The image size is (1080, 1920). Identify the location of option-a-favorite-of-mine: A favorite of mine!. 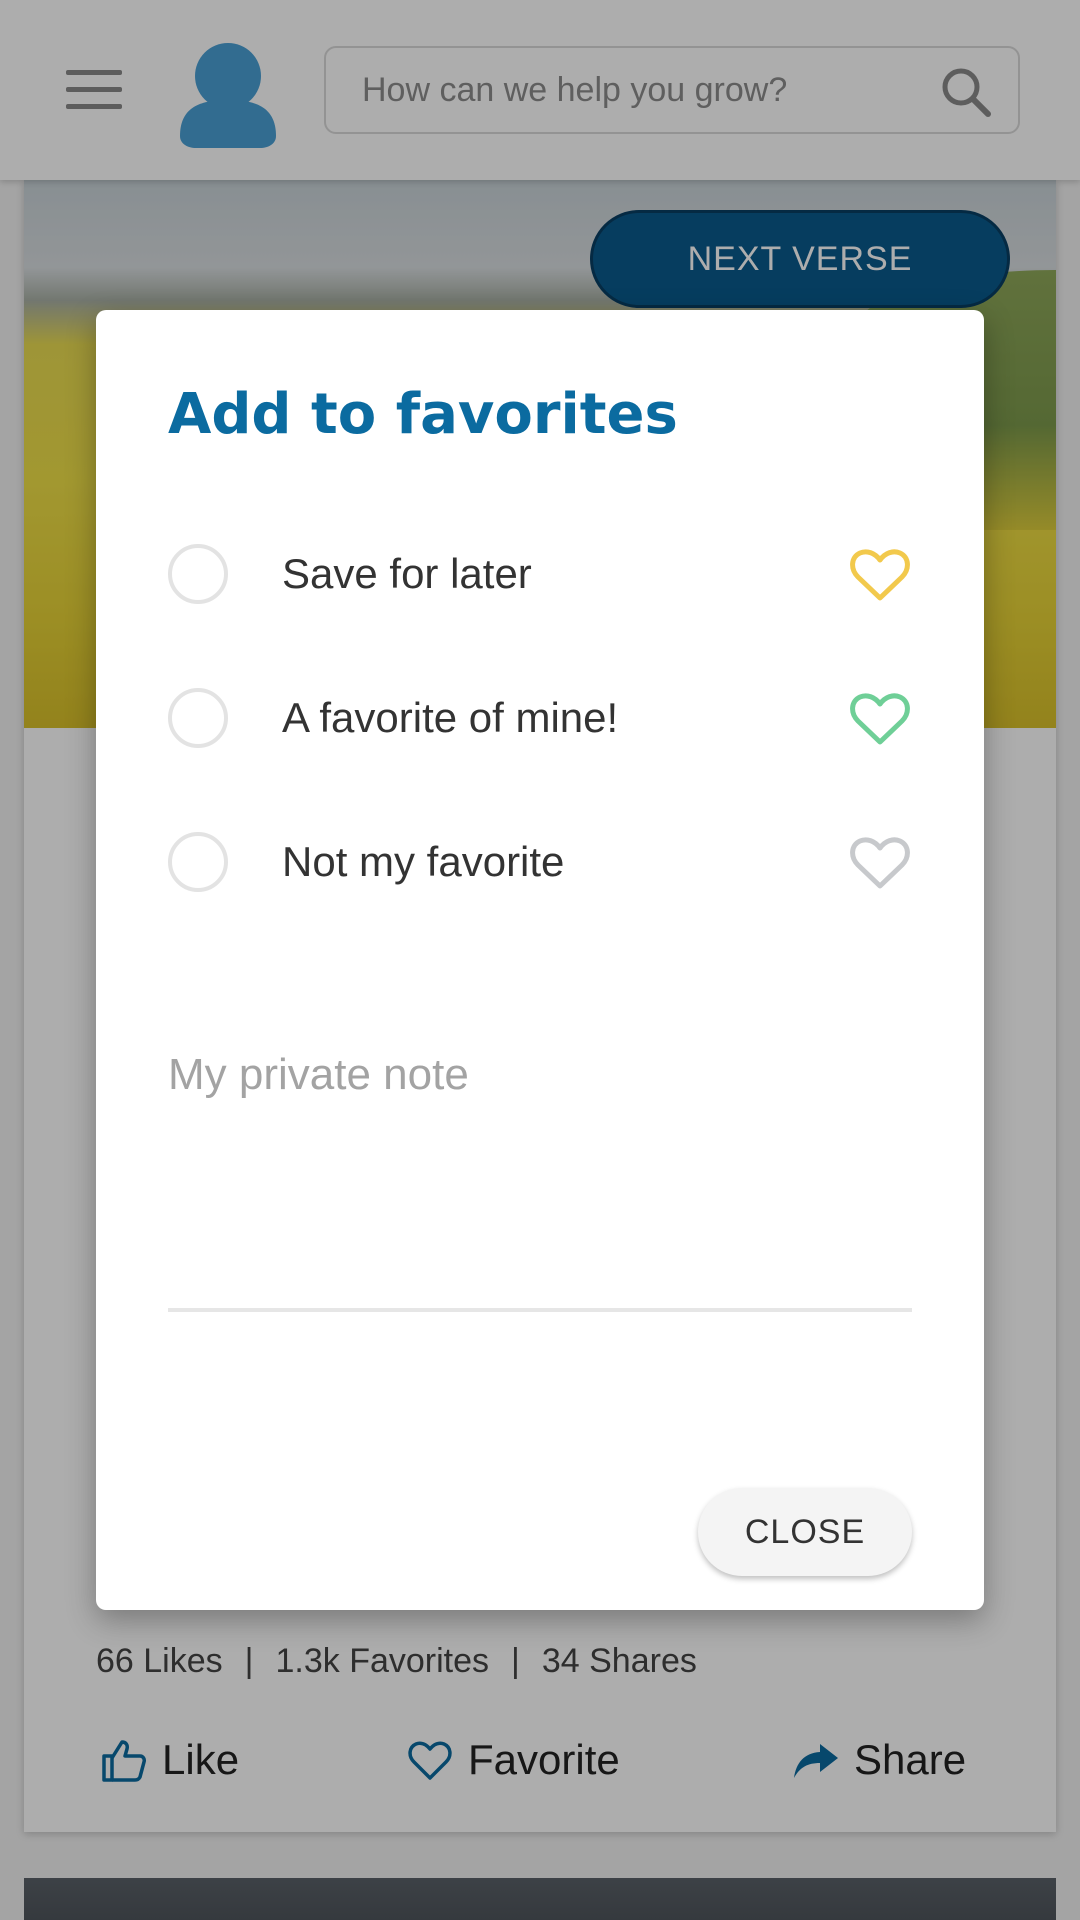
(540, 718).